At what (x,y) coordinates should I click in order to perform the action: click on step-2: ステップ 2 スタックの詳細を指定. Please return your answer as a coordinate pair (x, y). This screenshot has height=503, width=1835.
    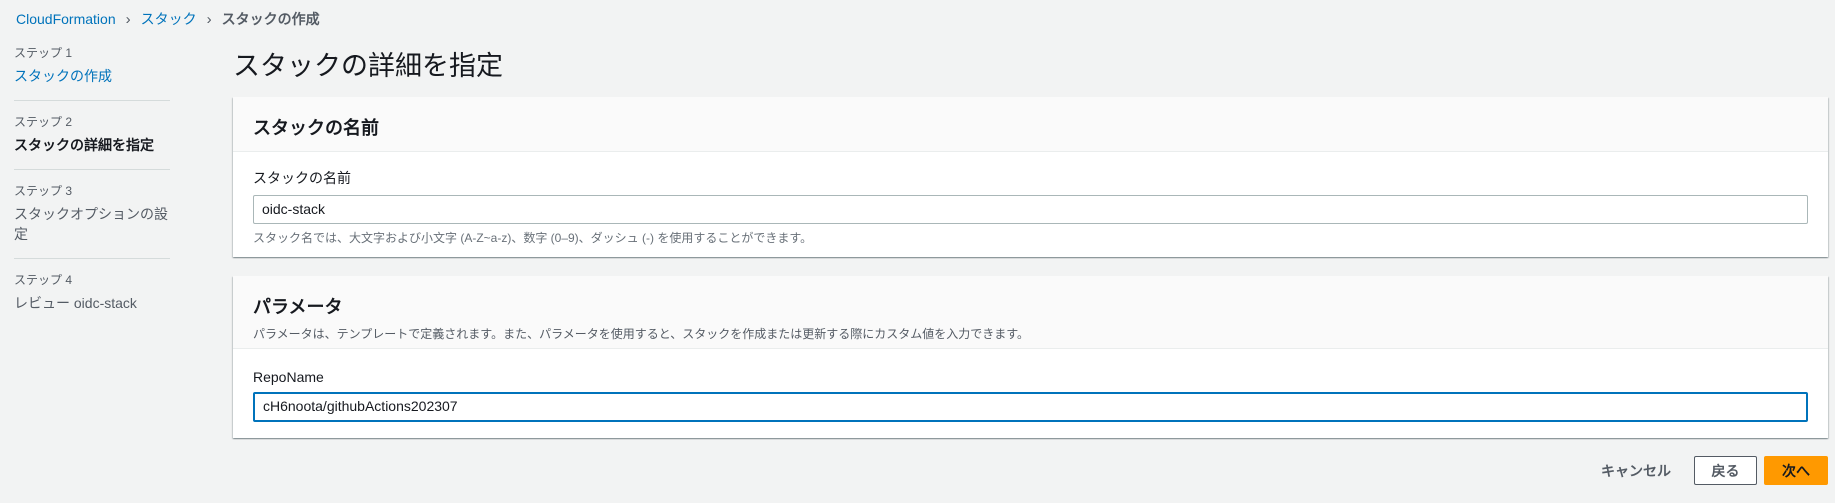
    Looking at the image, I should click on (92, 141).